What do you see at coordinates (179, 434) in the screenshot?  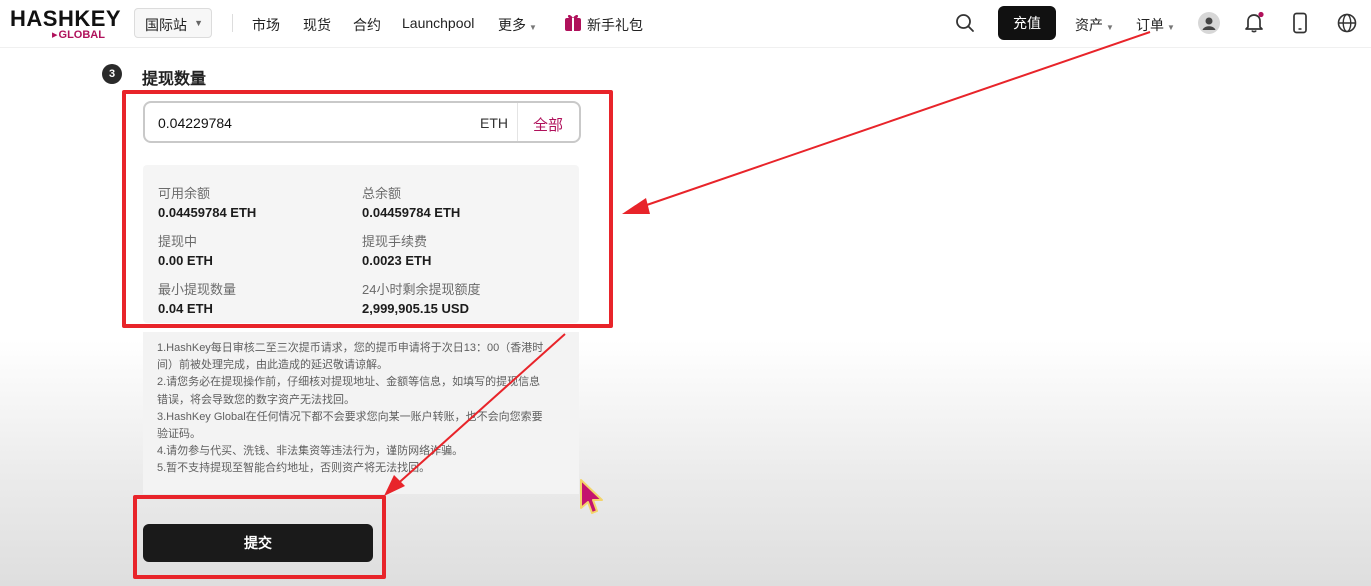 I see `note-line: 验证码。` at bounding box center [179, 434].